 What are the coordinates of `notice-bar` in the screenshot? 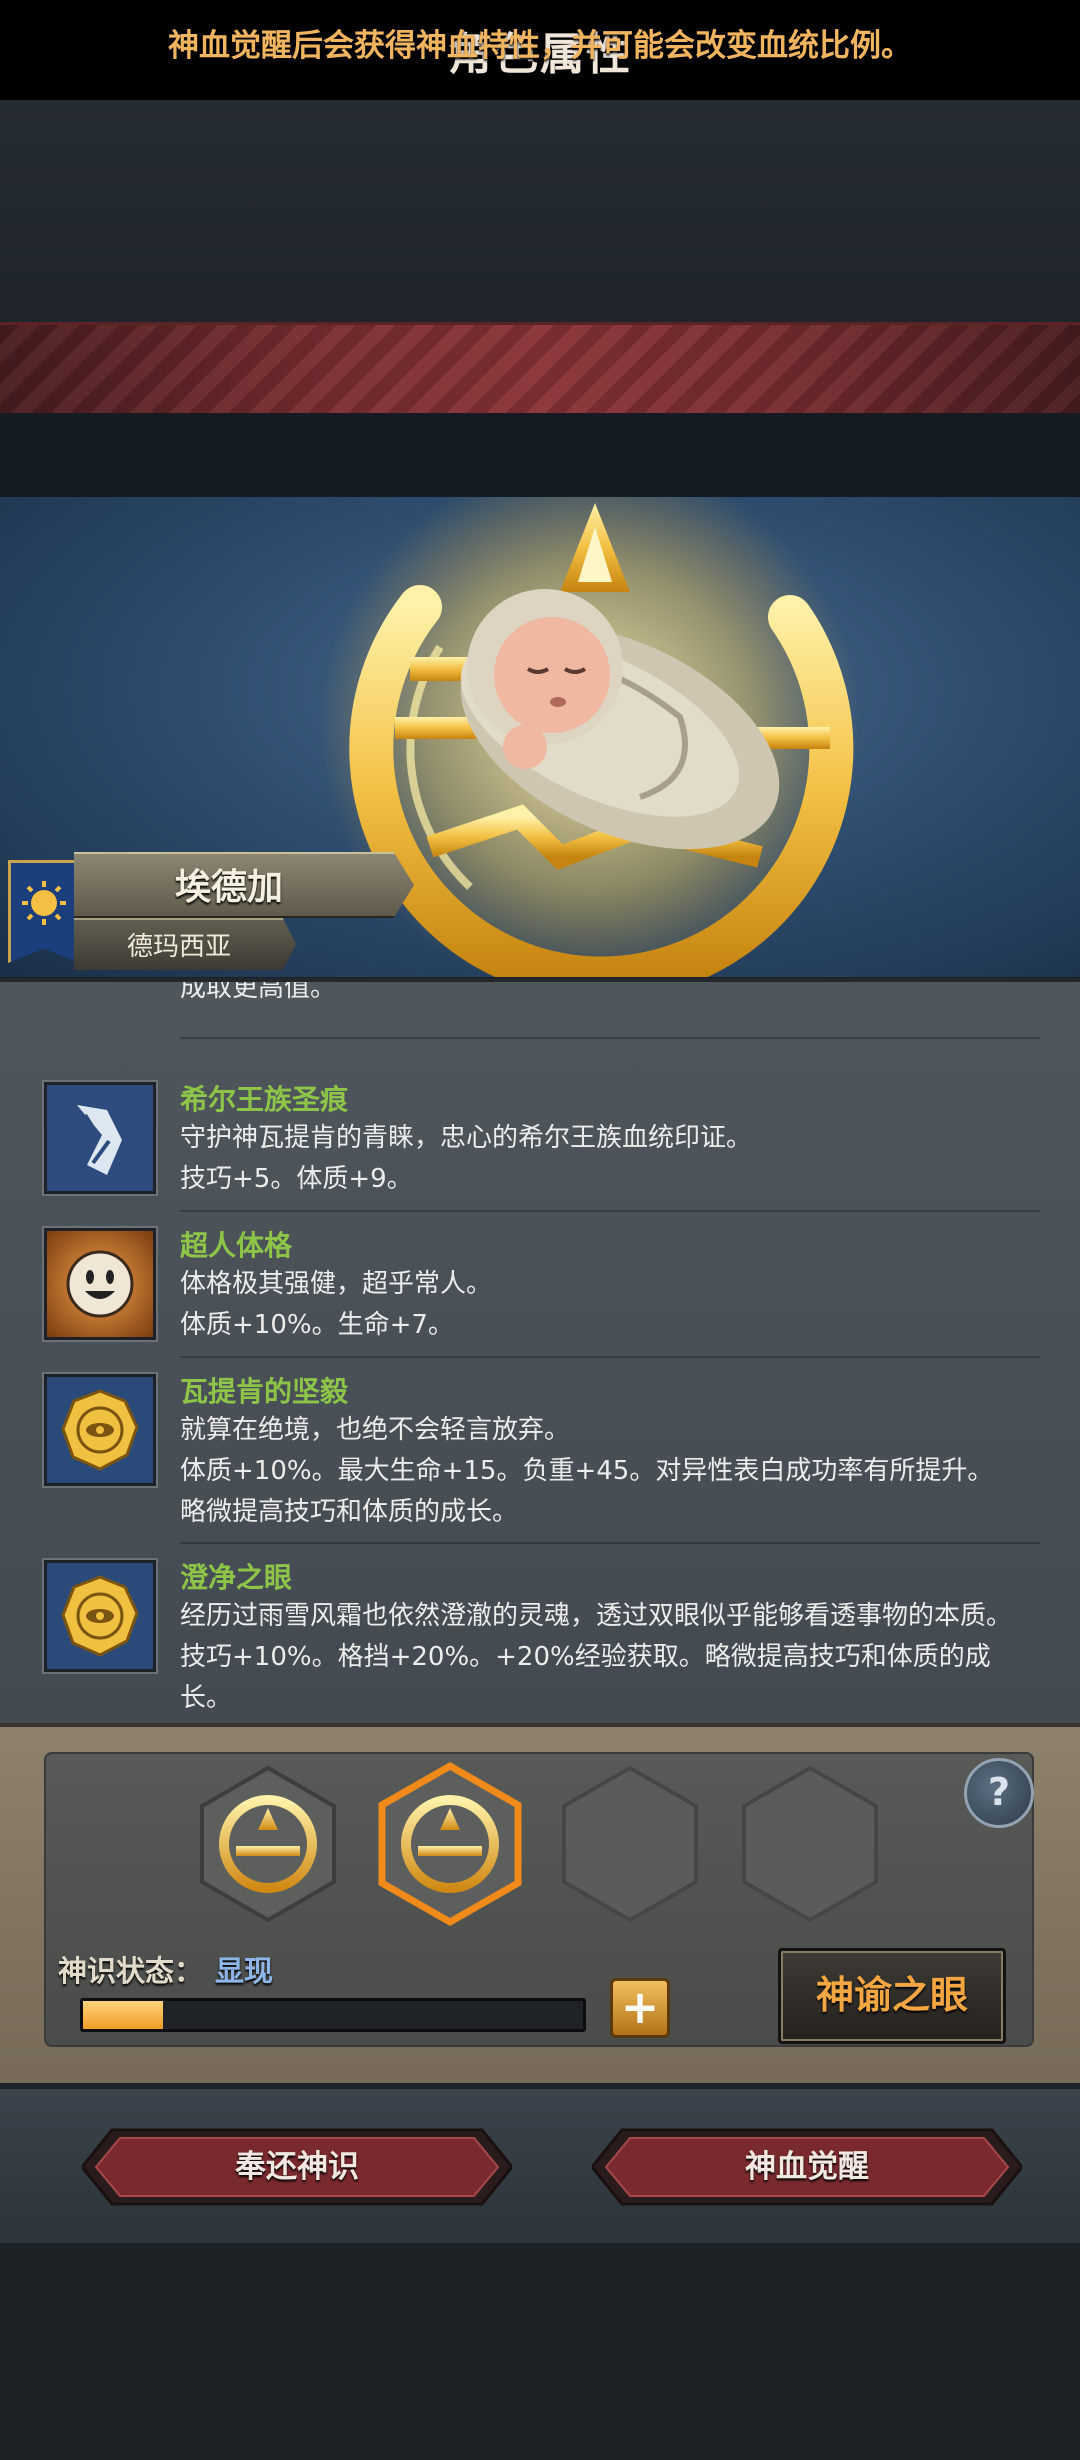 It's located at (540, 455).